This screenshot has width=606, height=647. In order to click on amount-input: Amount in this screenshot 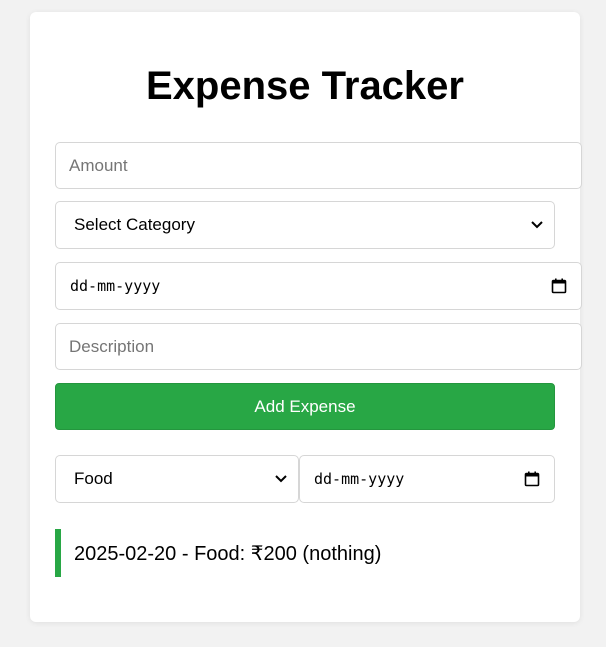, I will do `click(318, 165)`.